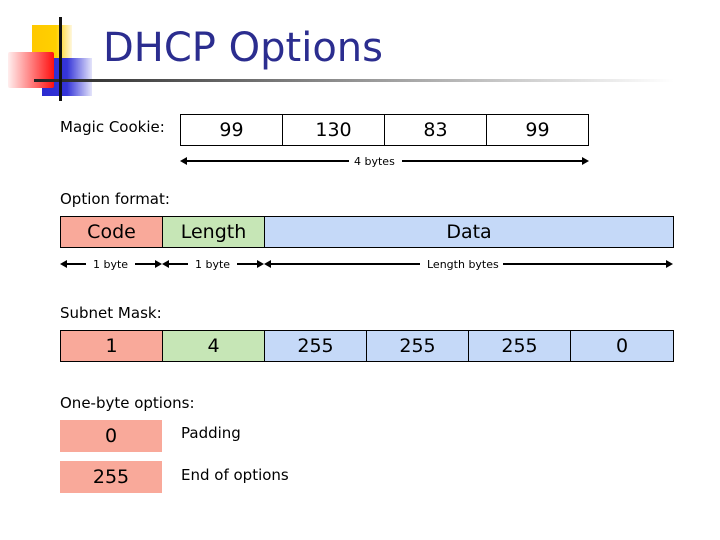  What do you see at coordinates (111, 264) in the screenshot?
I see `code-size-label: 1 byte` at bounding box center [111, 264].